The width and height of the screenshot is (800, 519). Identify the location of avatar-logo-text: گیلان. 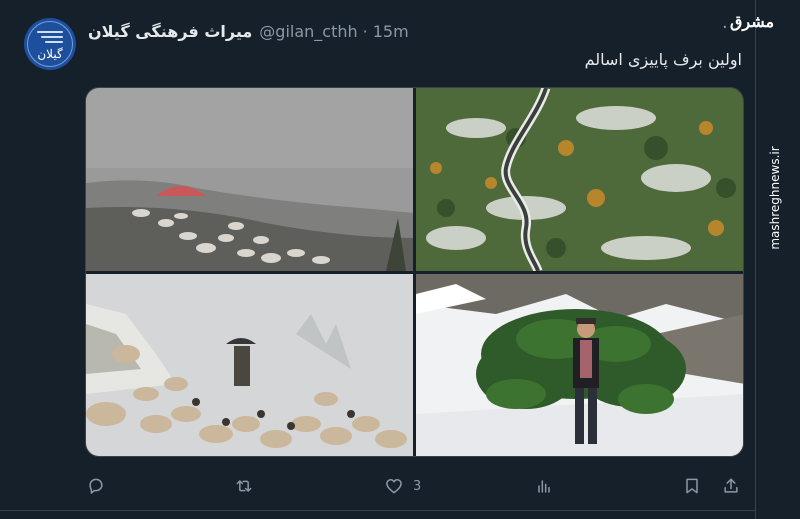
(50, 54).